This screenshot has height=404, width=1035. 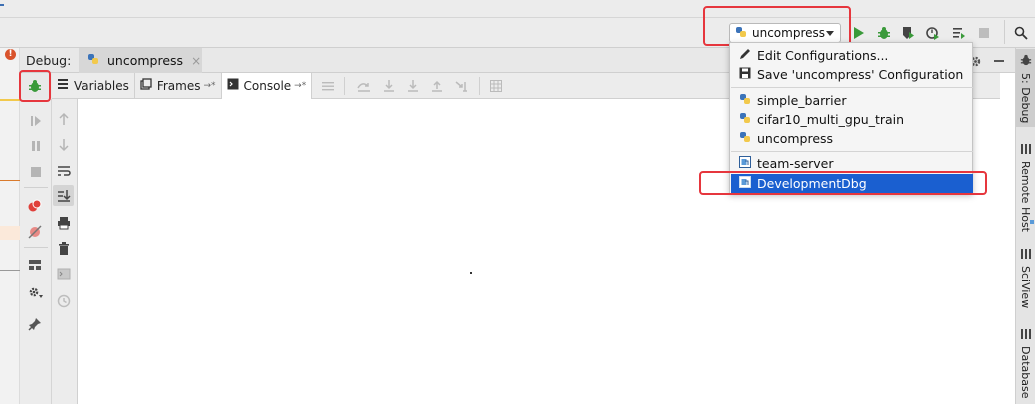 I want to click on debug-session-tab-label: uncompress, so click(x=145, y=60).